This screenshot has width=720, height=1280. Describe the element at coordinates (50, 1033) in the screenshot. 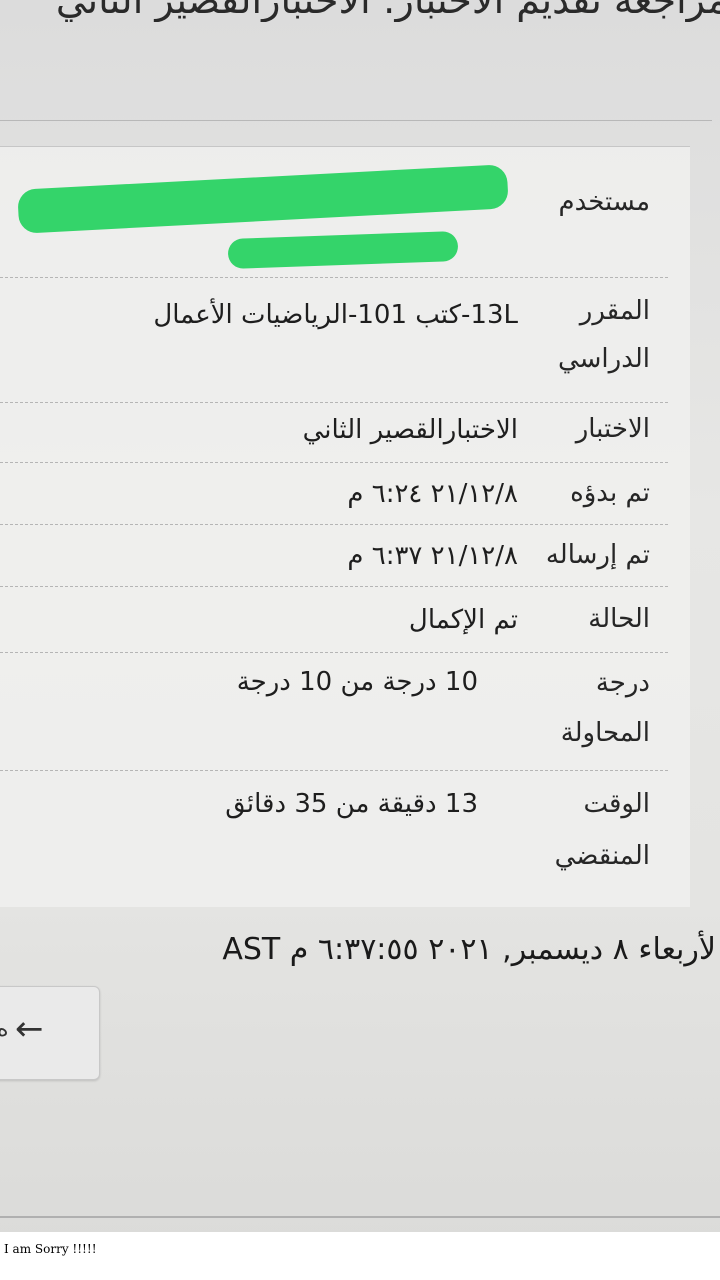

I see `back-button: ← ه` at that location.